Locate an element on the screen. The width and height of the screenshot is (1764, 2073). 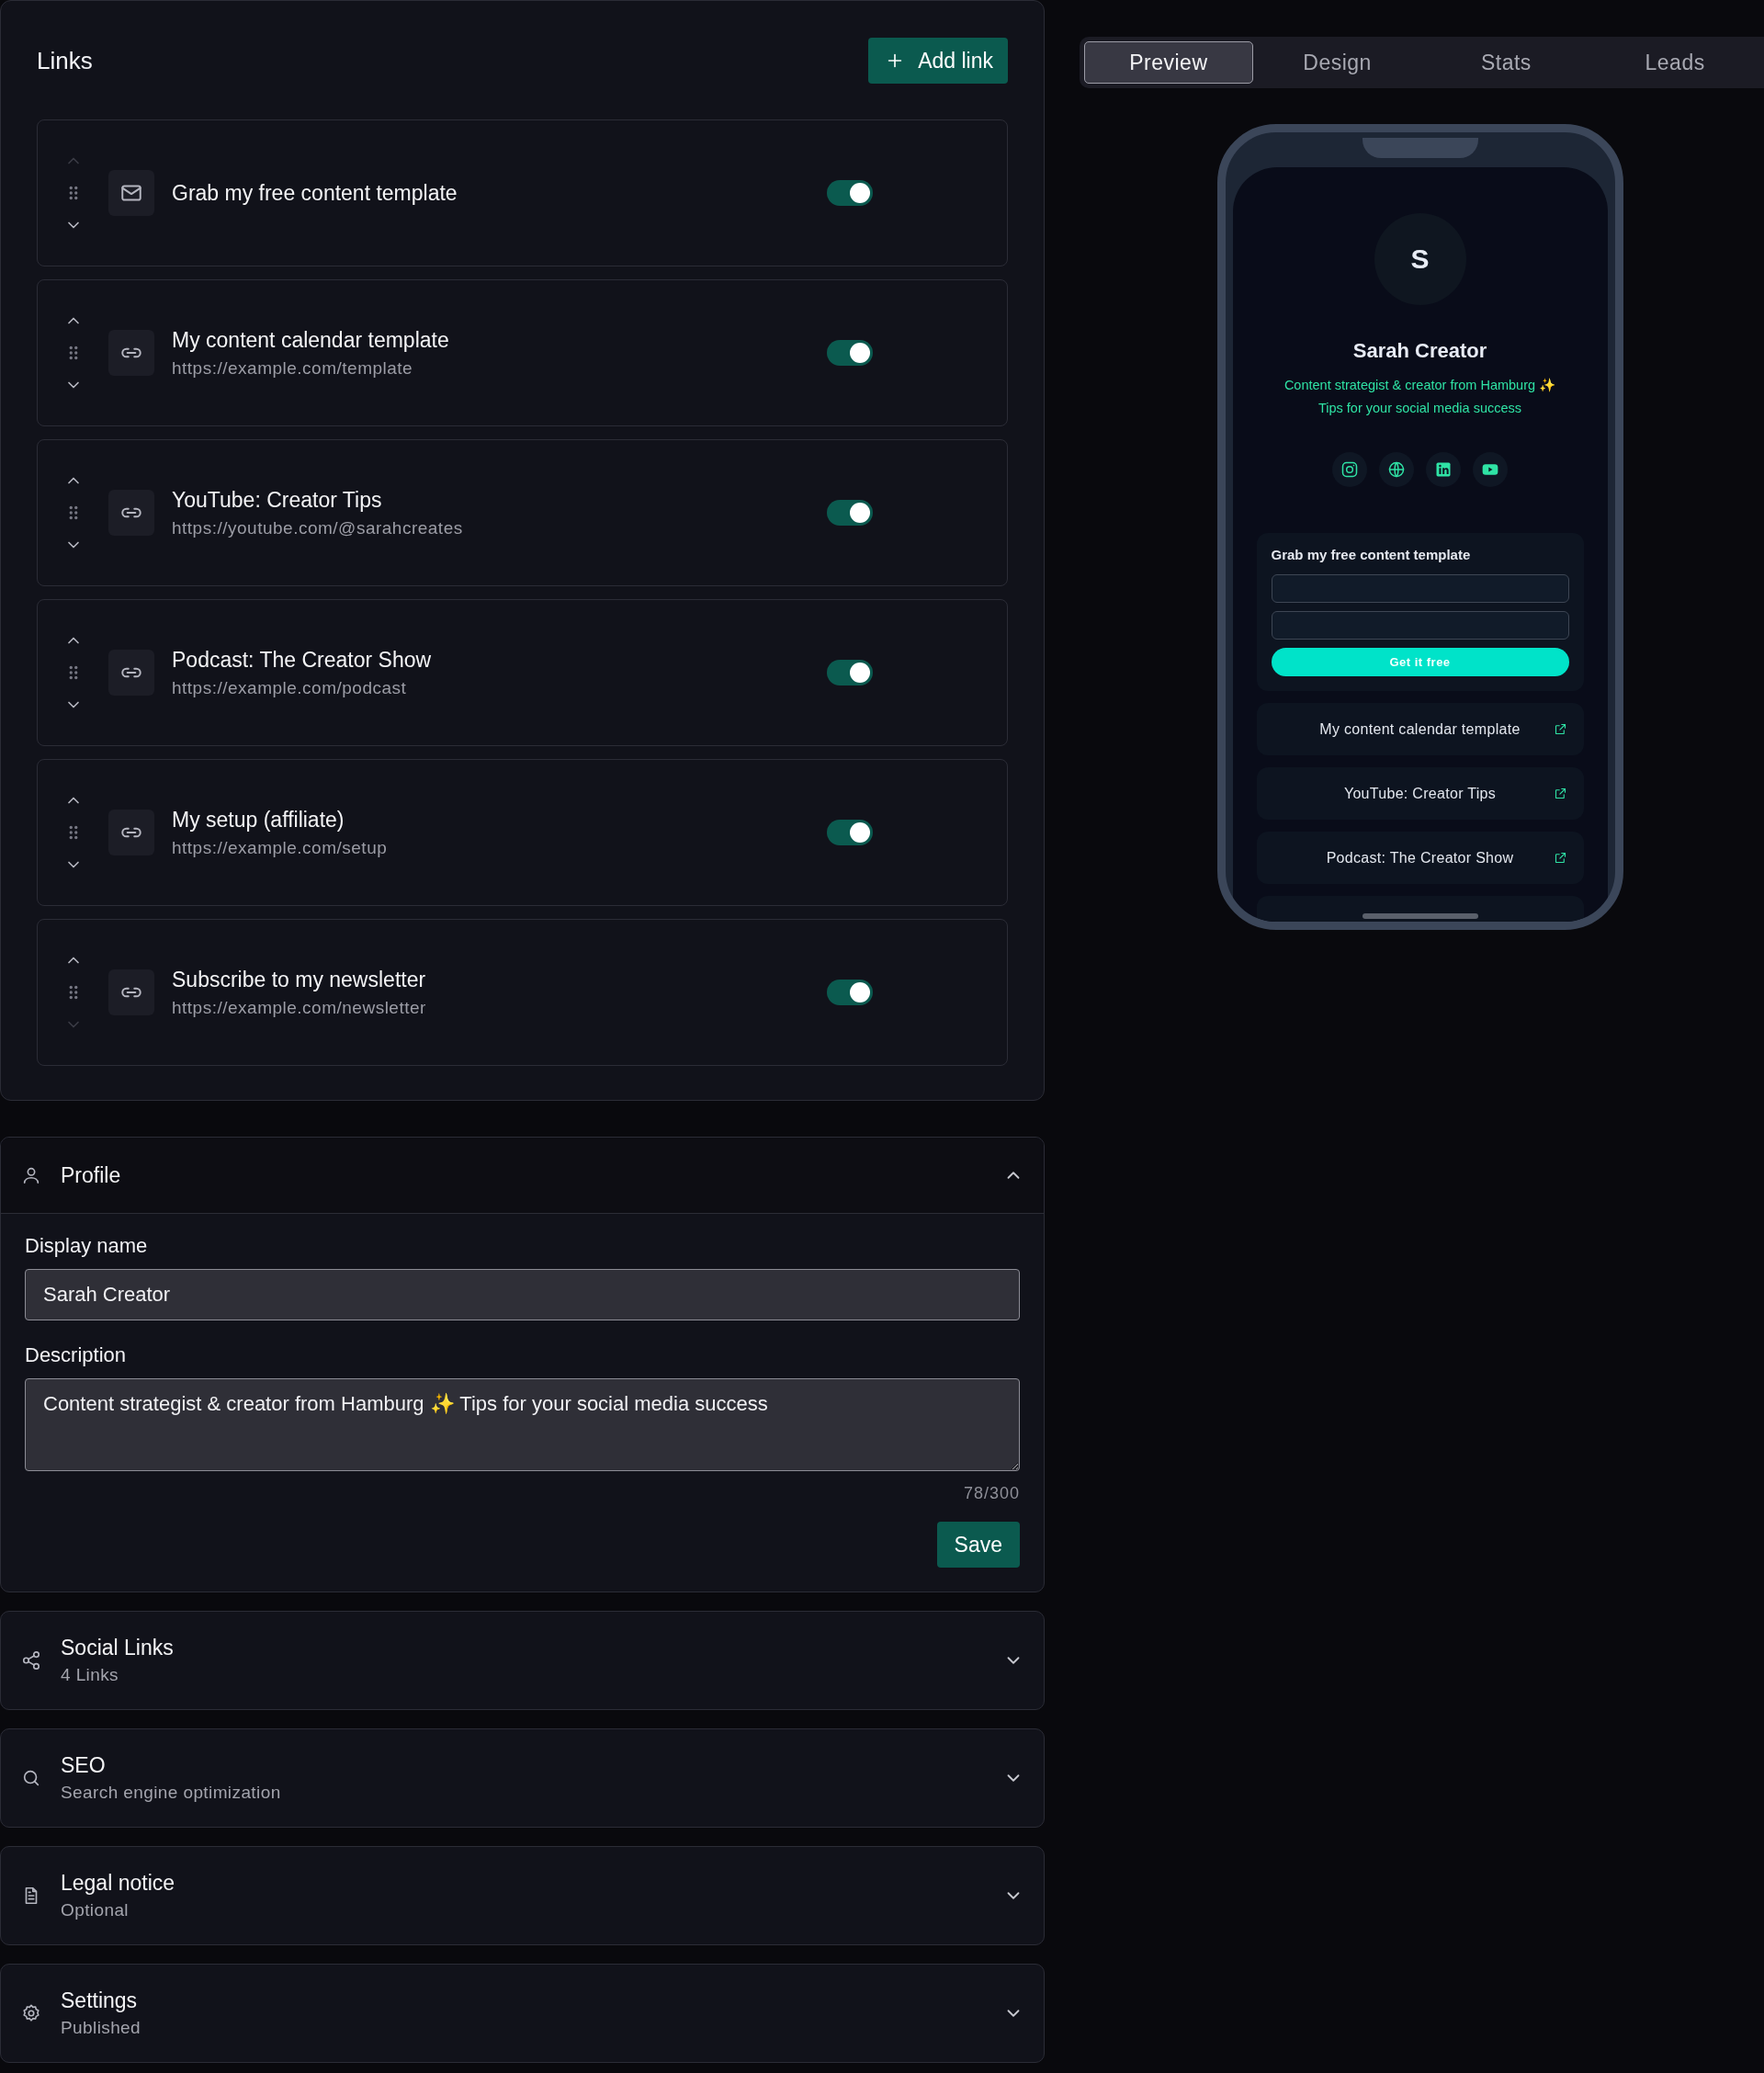
globe-icon is located at coordinates (1397, 470).